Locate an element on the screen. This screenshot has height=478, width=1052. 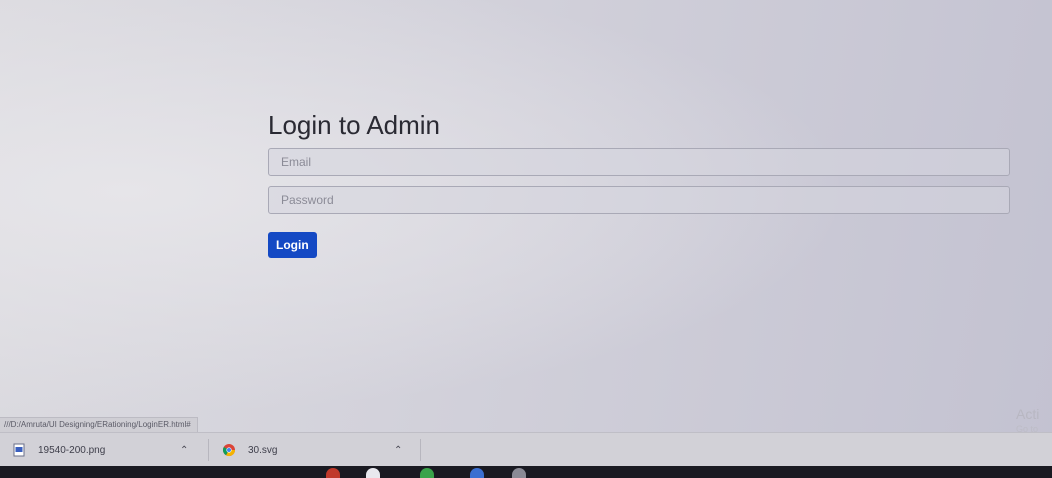
download-file-name: 19540-200.png is located at coordinates (72, 450).